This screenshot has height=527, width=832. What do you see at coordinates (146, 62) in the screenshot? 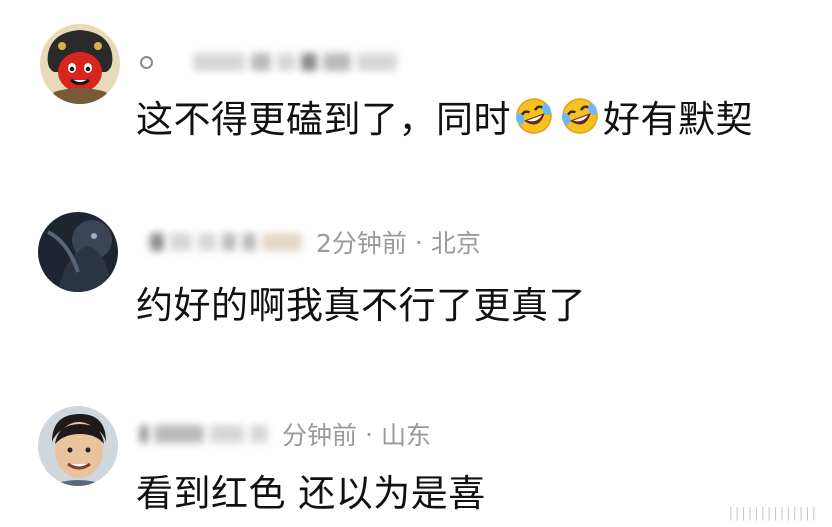
I see `circle-marker-icon` at bounding box center [146, 62].